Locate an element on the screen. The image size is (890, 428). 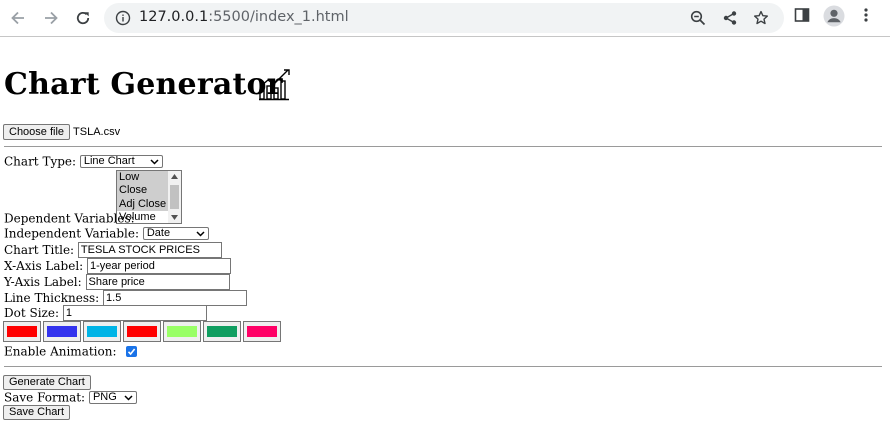
generate-chart-button: Generate Chart is located at coordinates (47, 382).